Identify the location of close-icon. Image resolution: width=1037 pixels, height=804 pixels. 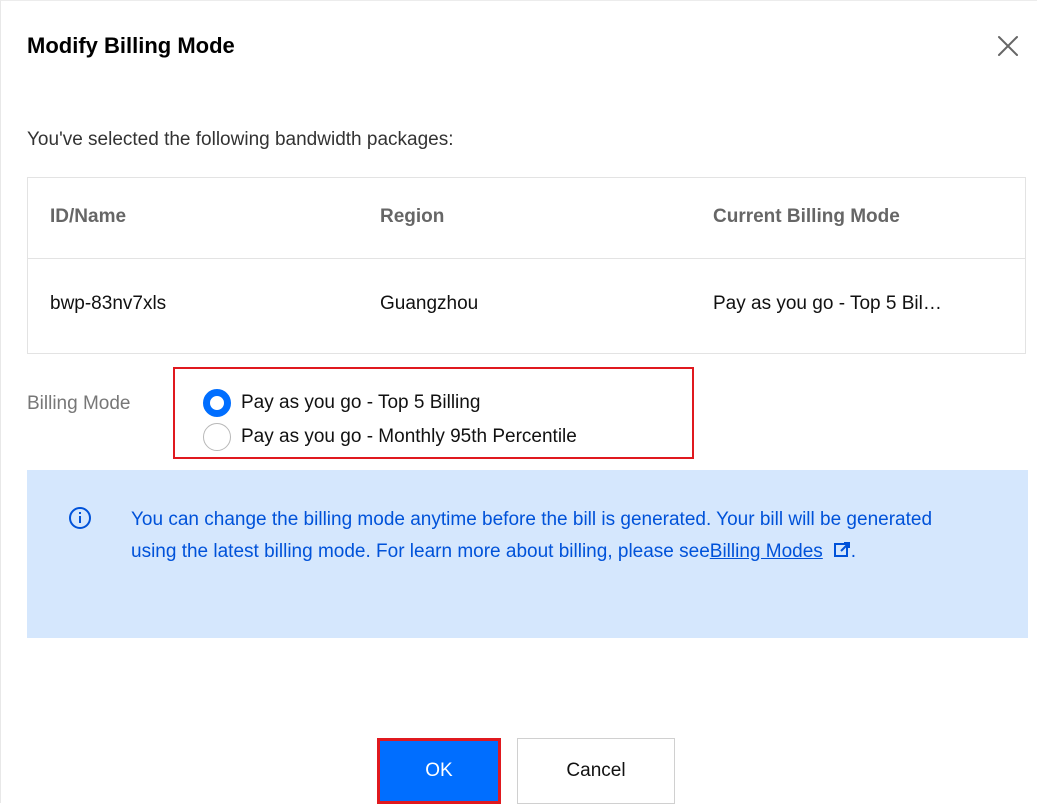
(1008, 46).